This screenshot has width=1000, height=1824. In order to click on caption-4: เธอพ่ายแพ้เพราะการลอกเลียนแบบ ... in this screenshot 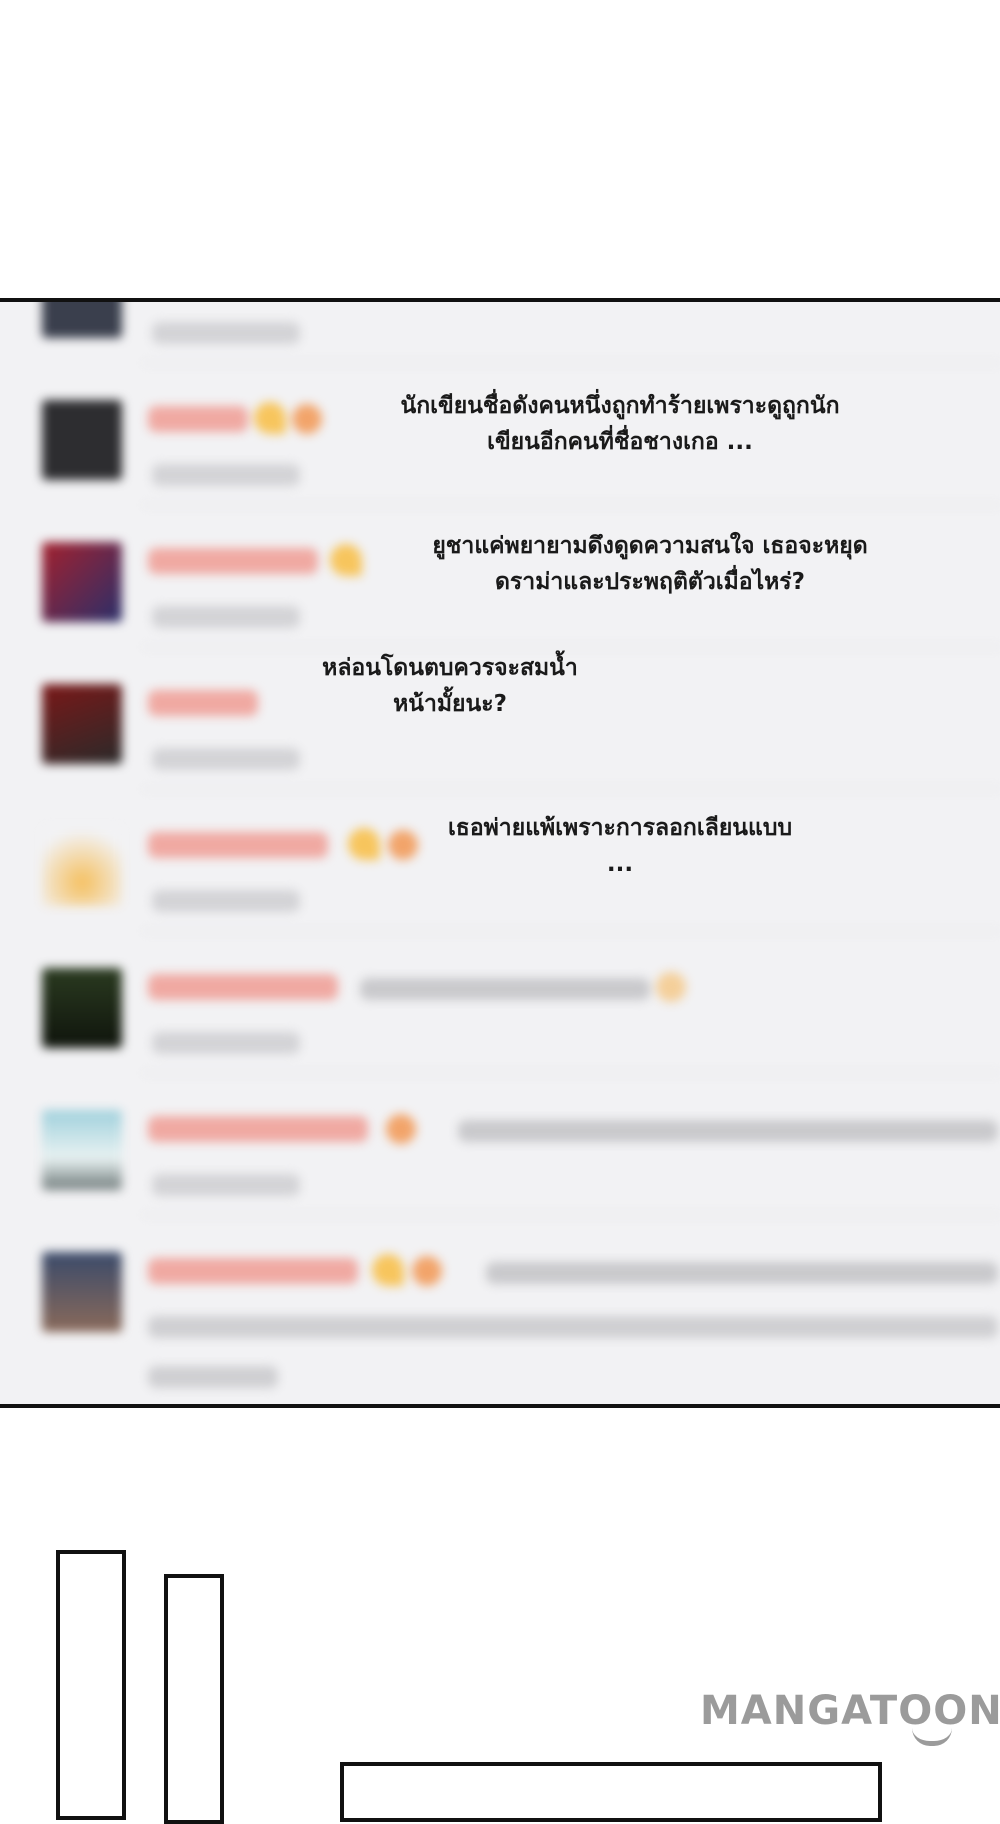, I will do `click(620, 846)`.